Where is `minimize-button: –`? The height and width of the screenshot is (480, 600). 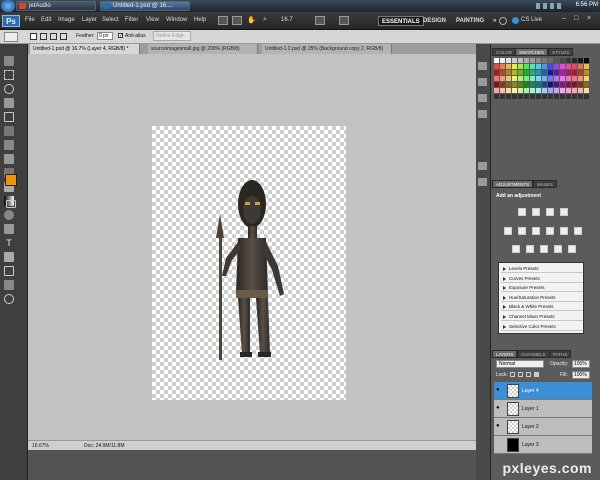
minimize-button: – is located at coordinates (564, 18).